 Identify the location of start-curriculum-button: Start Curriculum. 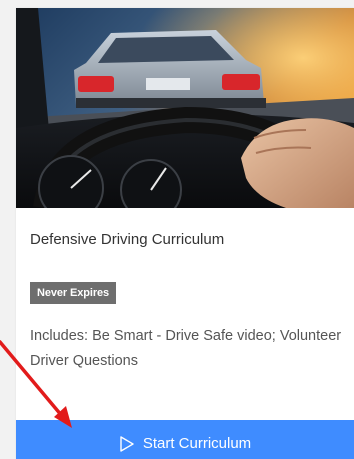
(185, 439).